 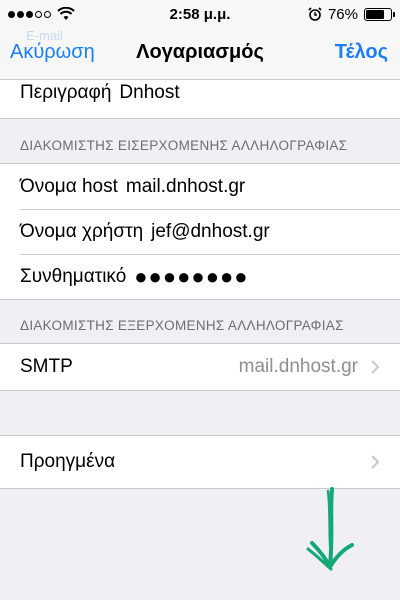 I want to click on outgoing-server-group: SMTP mail.dnhost.gr, so click(x=200, y=367).